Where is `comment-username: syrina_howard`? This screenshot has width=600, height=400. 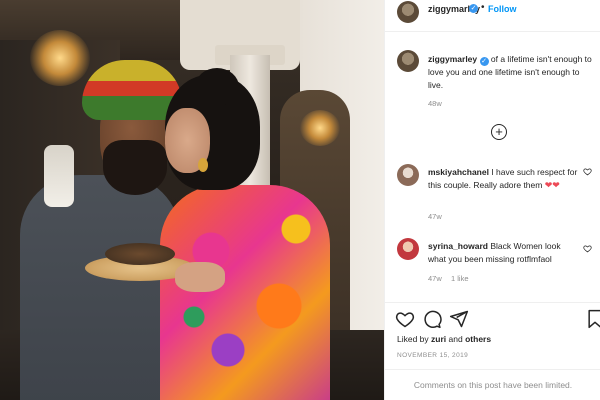
comment-username: syrina_howard is located at coordinates (458, 246).